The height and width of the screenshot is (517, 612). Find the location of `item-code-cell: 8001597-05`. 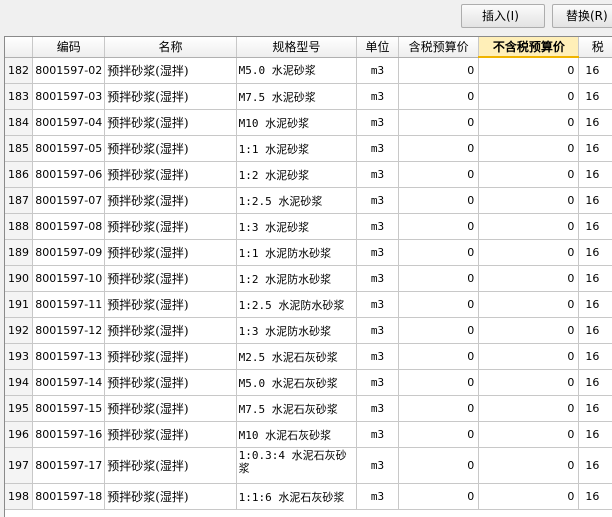

item-code-cell: 8001597-05 is located at coordinates (69, 148).